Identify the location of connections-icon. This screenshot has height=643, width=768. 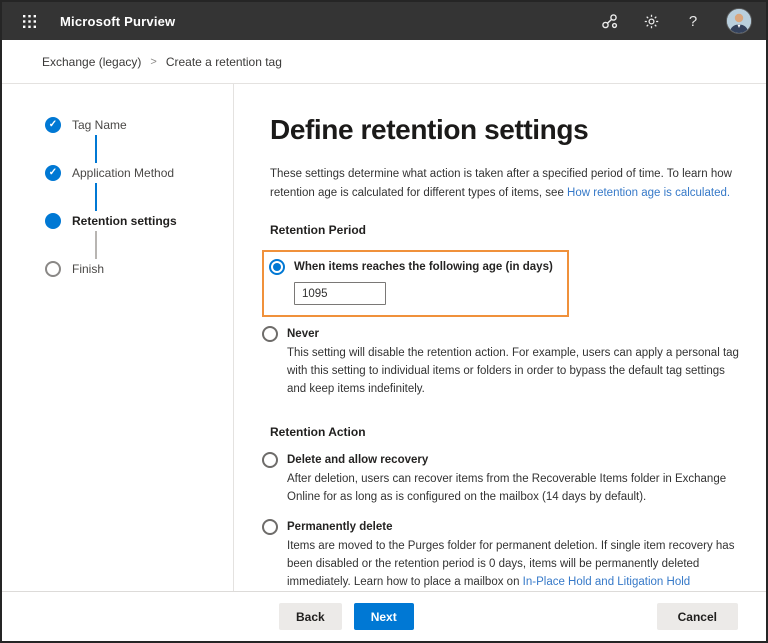
(609, 21).